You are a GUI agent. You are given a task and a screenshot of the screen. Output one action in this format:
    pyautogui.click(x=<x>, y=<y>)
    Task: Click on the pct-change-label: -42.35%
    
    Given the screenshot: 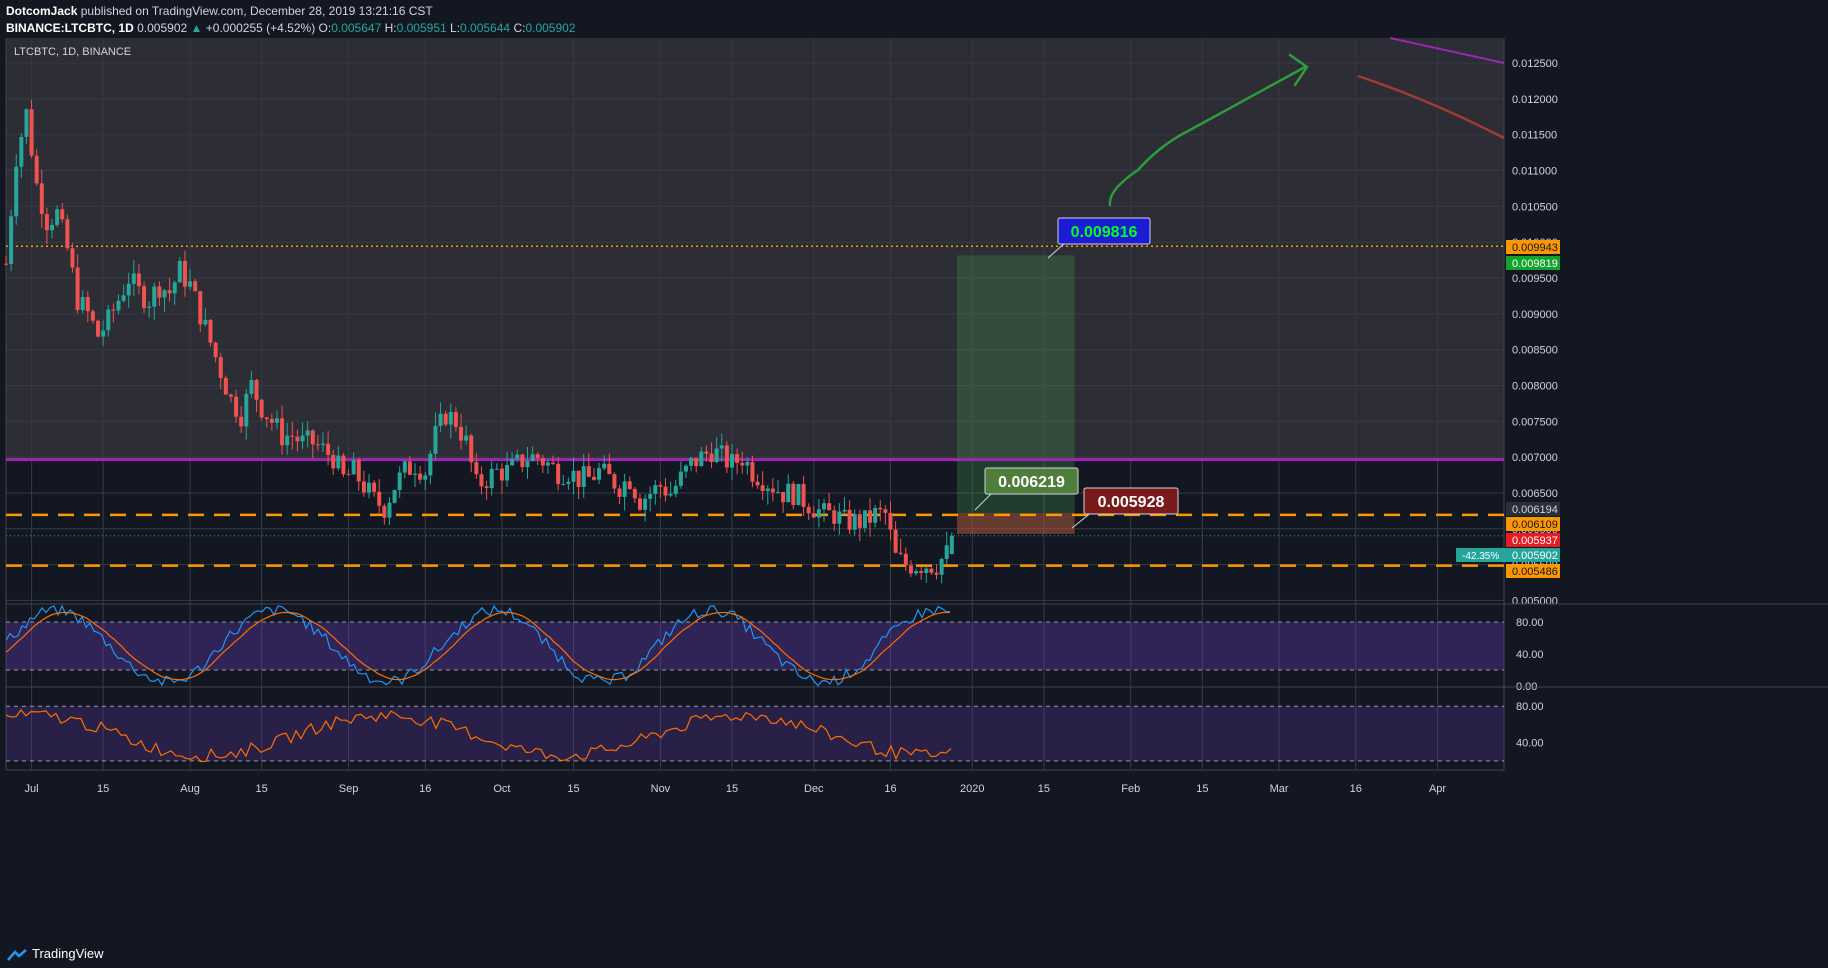 What is the action you would take?
    pyautogui.click(x=1480, y=556)
    